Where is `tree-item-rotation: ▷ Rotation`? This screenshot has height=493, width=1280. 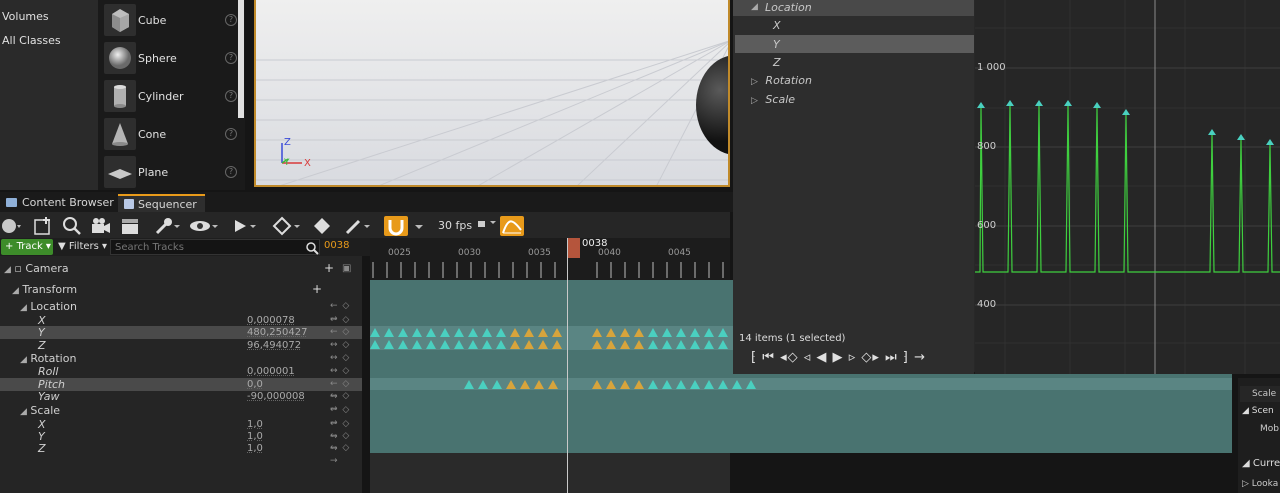 tree-item-rotation: ▷ Rotation is located at coordinates (781, 80).